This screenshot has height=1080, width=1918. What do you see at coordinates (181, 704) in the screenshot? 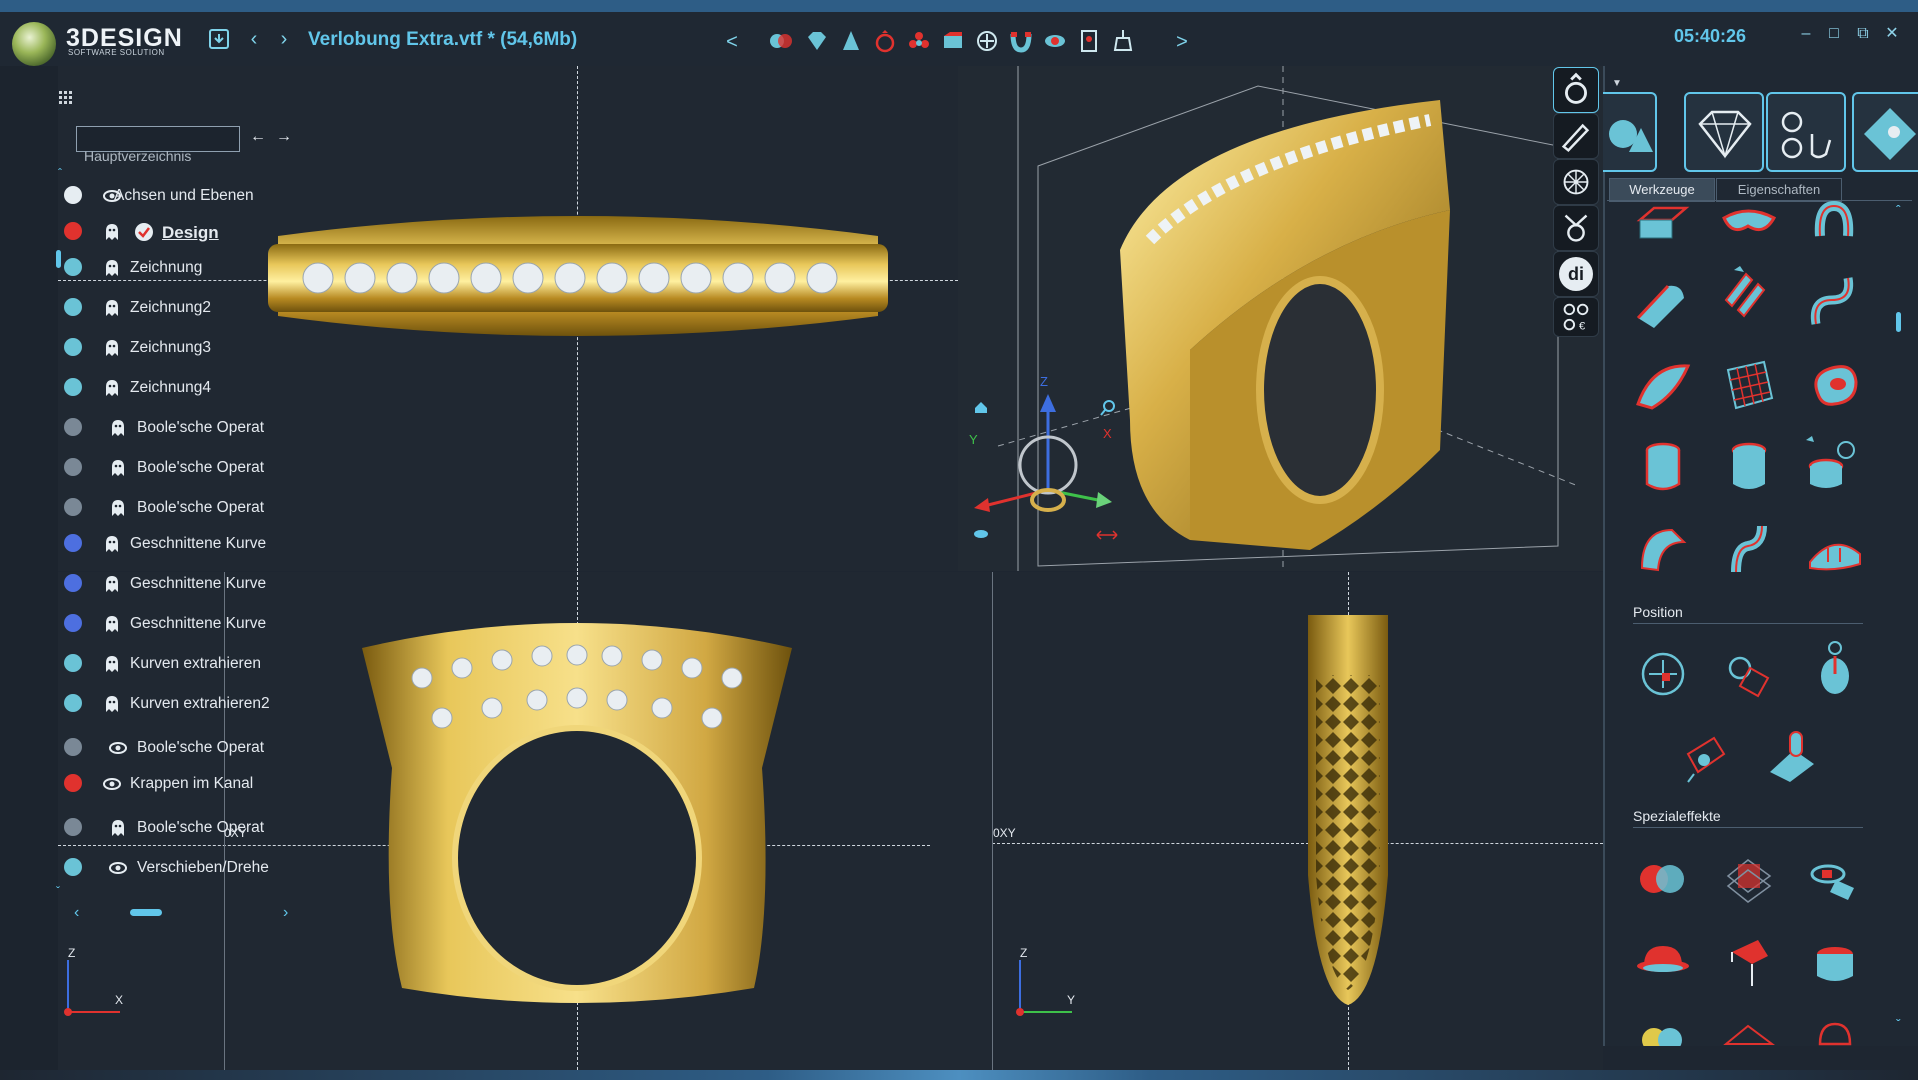
I see `tree-item: Kurven extrahieren2` at bounding box center [181, 704].